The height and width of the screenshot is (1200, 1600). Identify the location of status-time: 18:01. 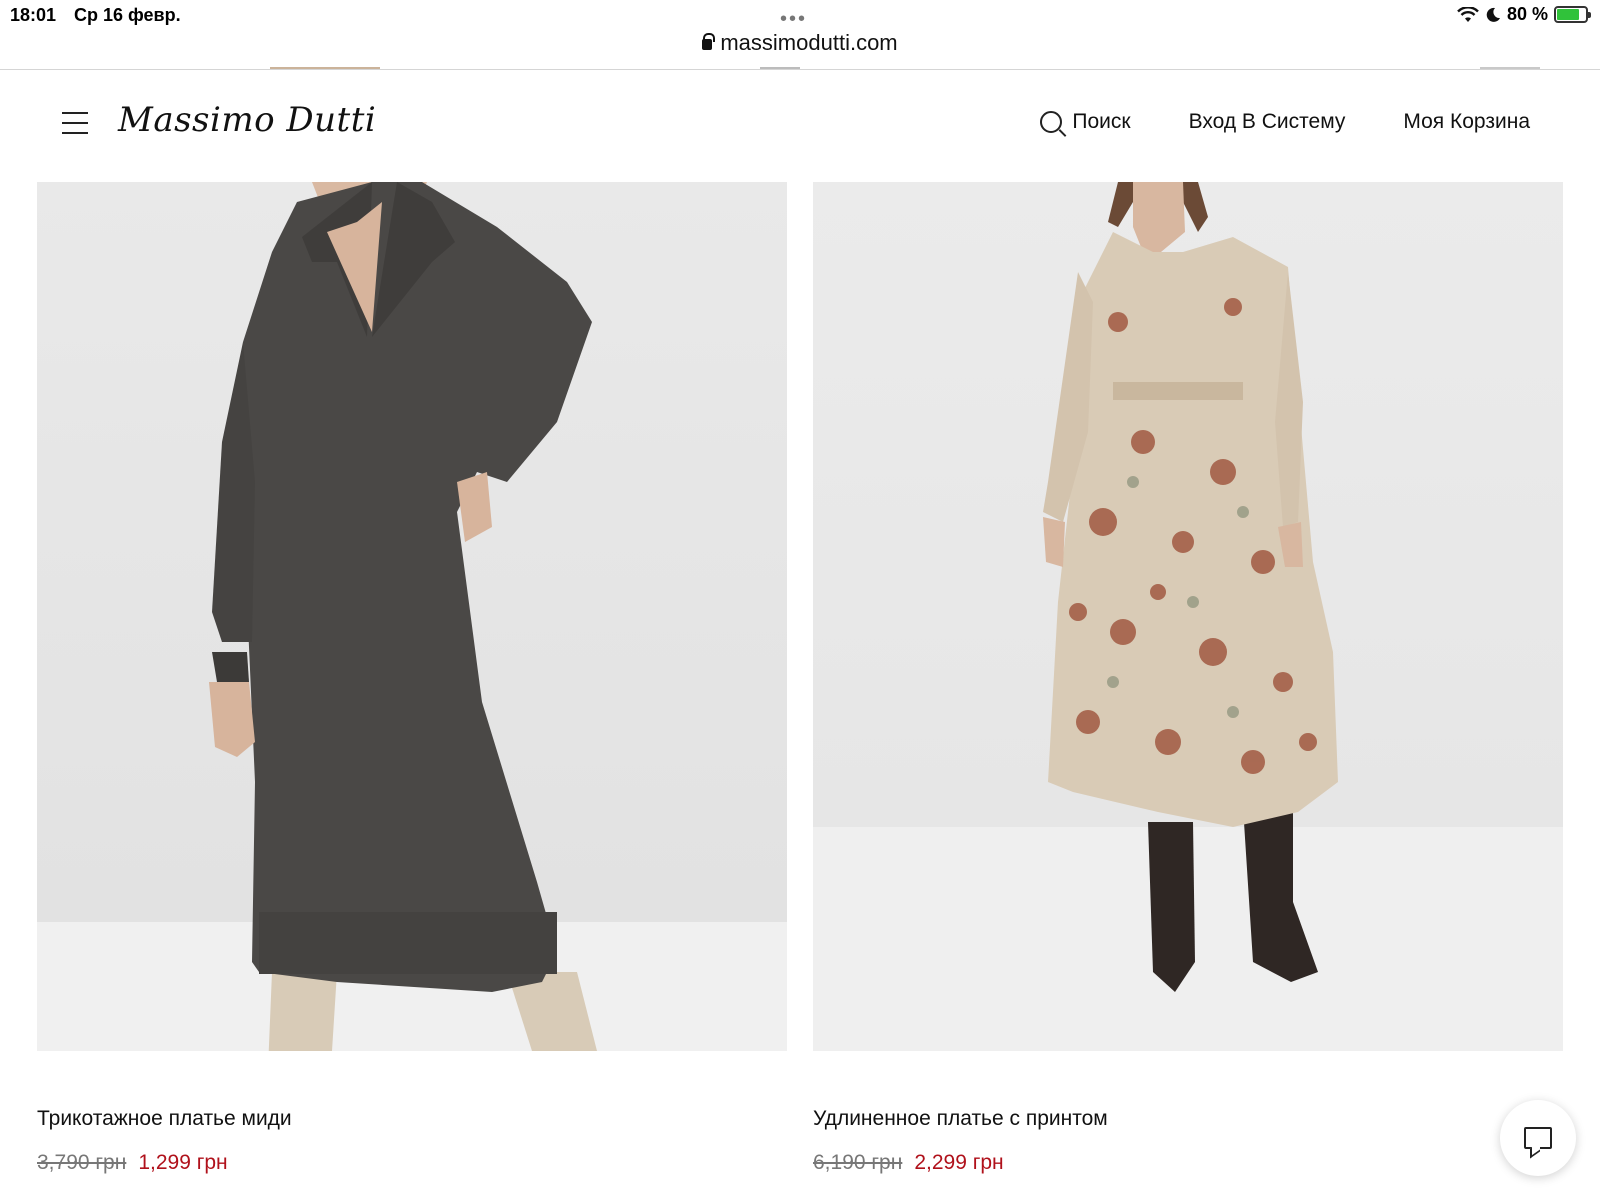
(33, 15).